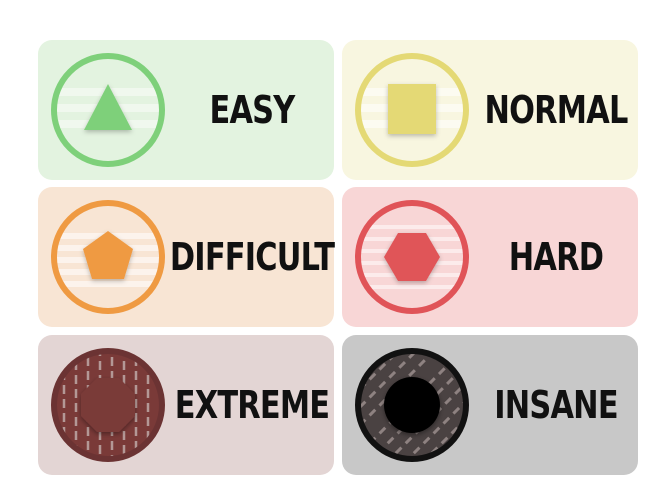 The width and height of the screenshot is (658, 488). What do you see at coordinates (252, 257) in the screenshot?
I see `difficulty-label: DIFFICULT` at bounding box center [252, 257].